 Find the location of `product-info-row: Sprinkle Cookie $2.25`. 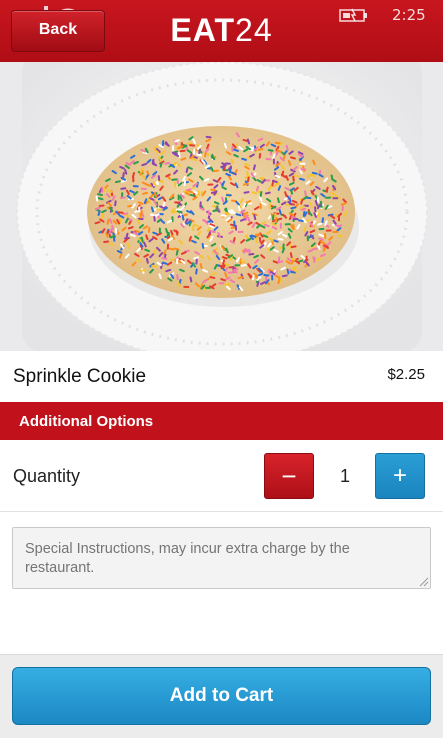

product-info-row: Sprinkle Cookie $2.25 is located at coordinates (221, 376).